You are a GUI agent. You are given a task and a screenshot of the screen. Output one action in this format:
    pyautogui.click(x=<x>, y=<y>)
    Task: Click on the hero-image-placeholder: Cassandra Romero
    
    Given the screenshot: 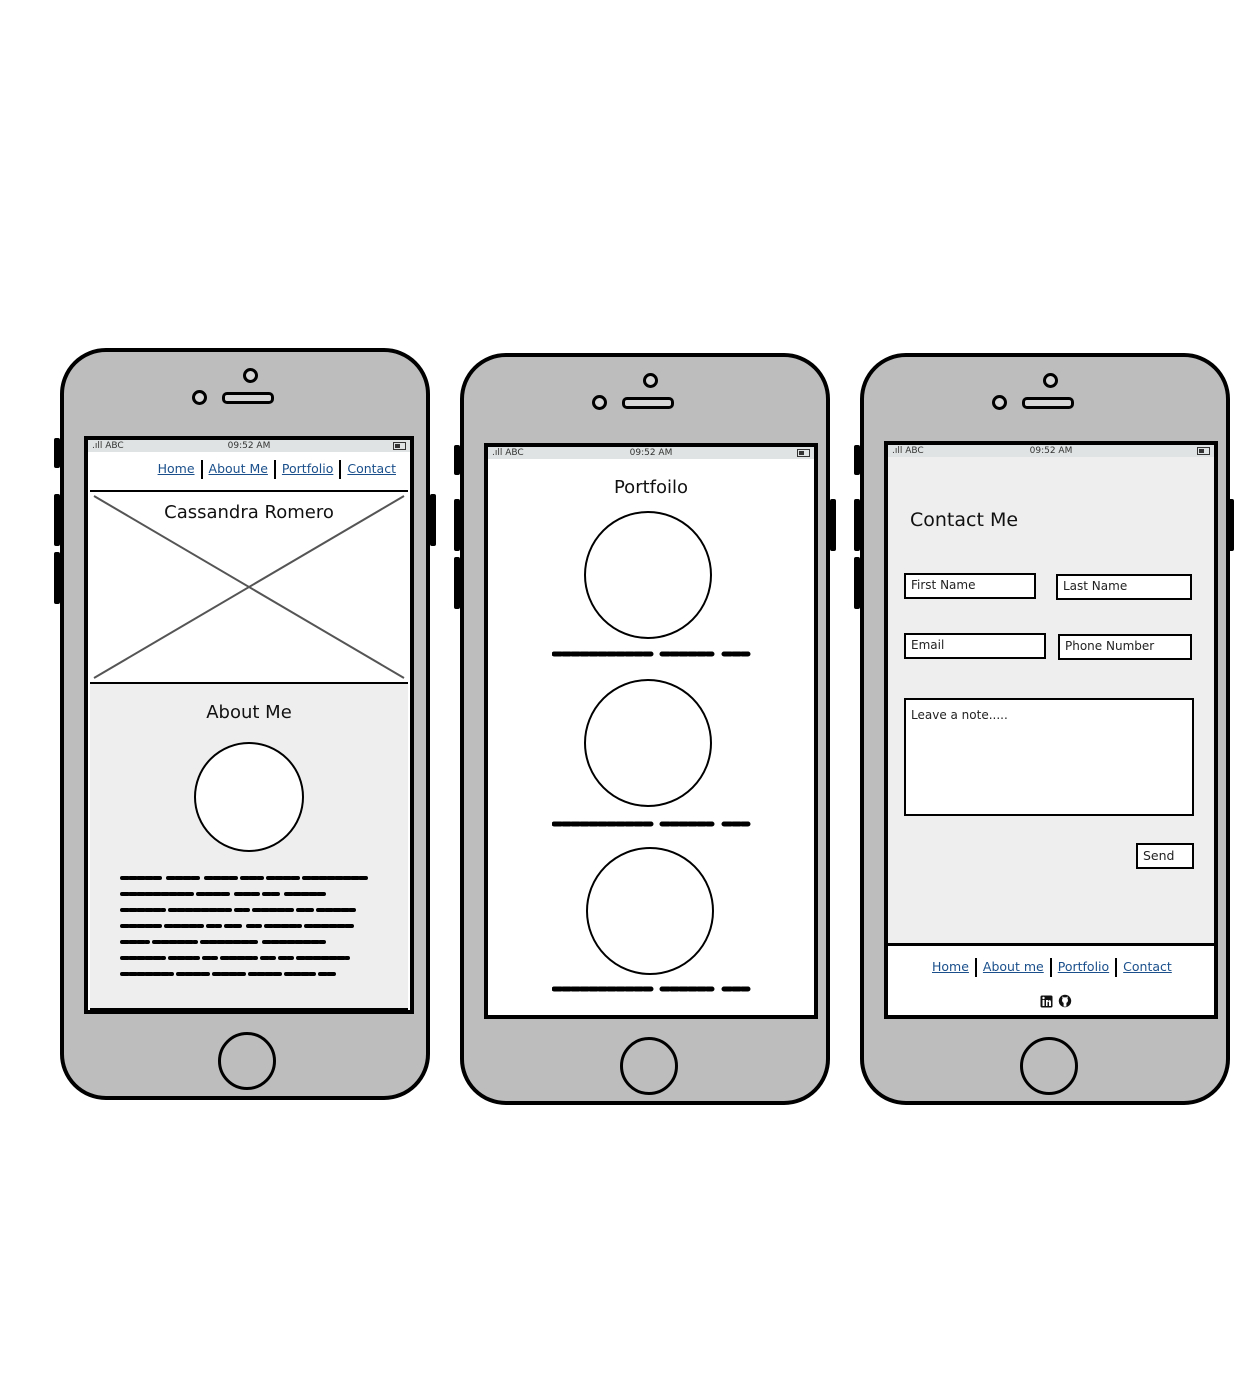 What is the action you would take?
    pyautogui.click(x=249, y=587)
    